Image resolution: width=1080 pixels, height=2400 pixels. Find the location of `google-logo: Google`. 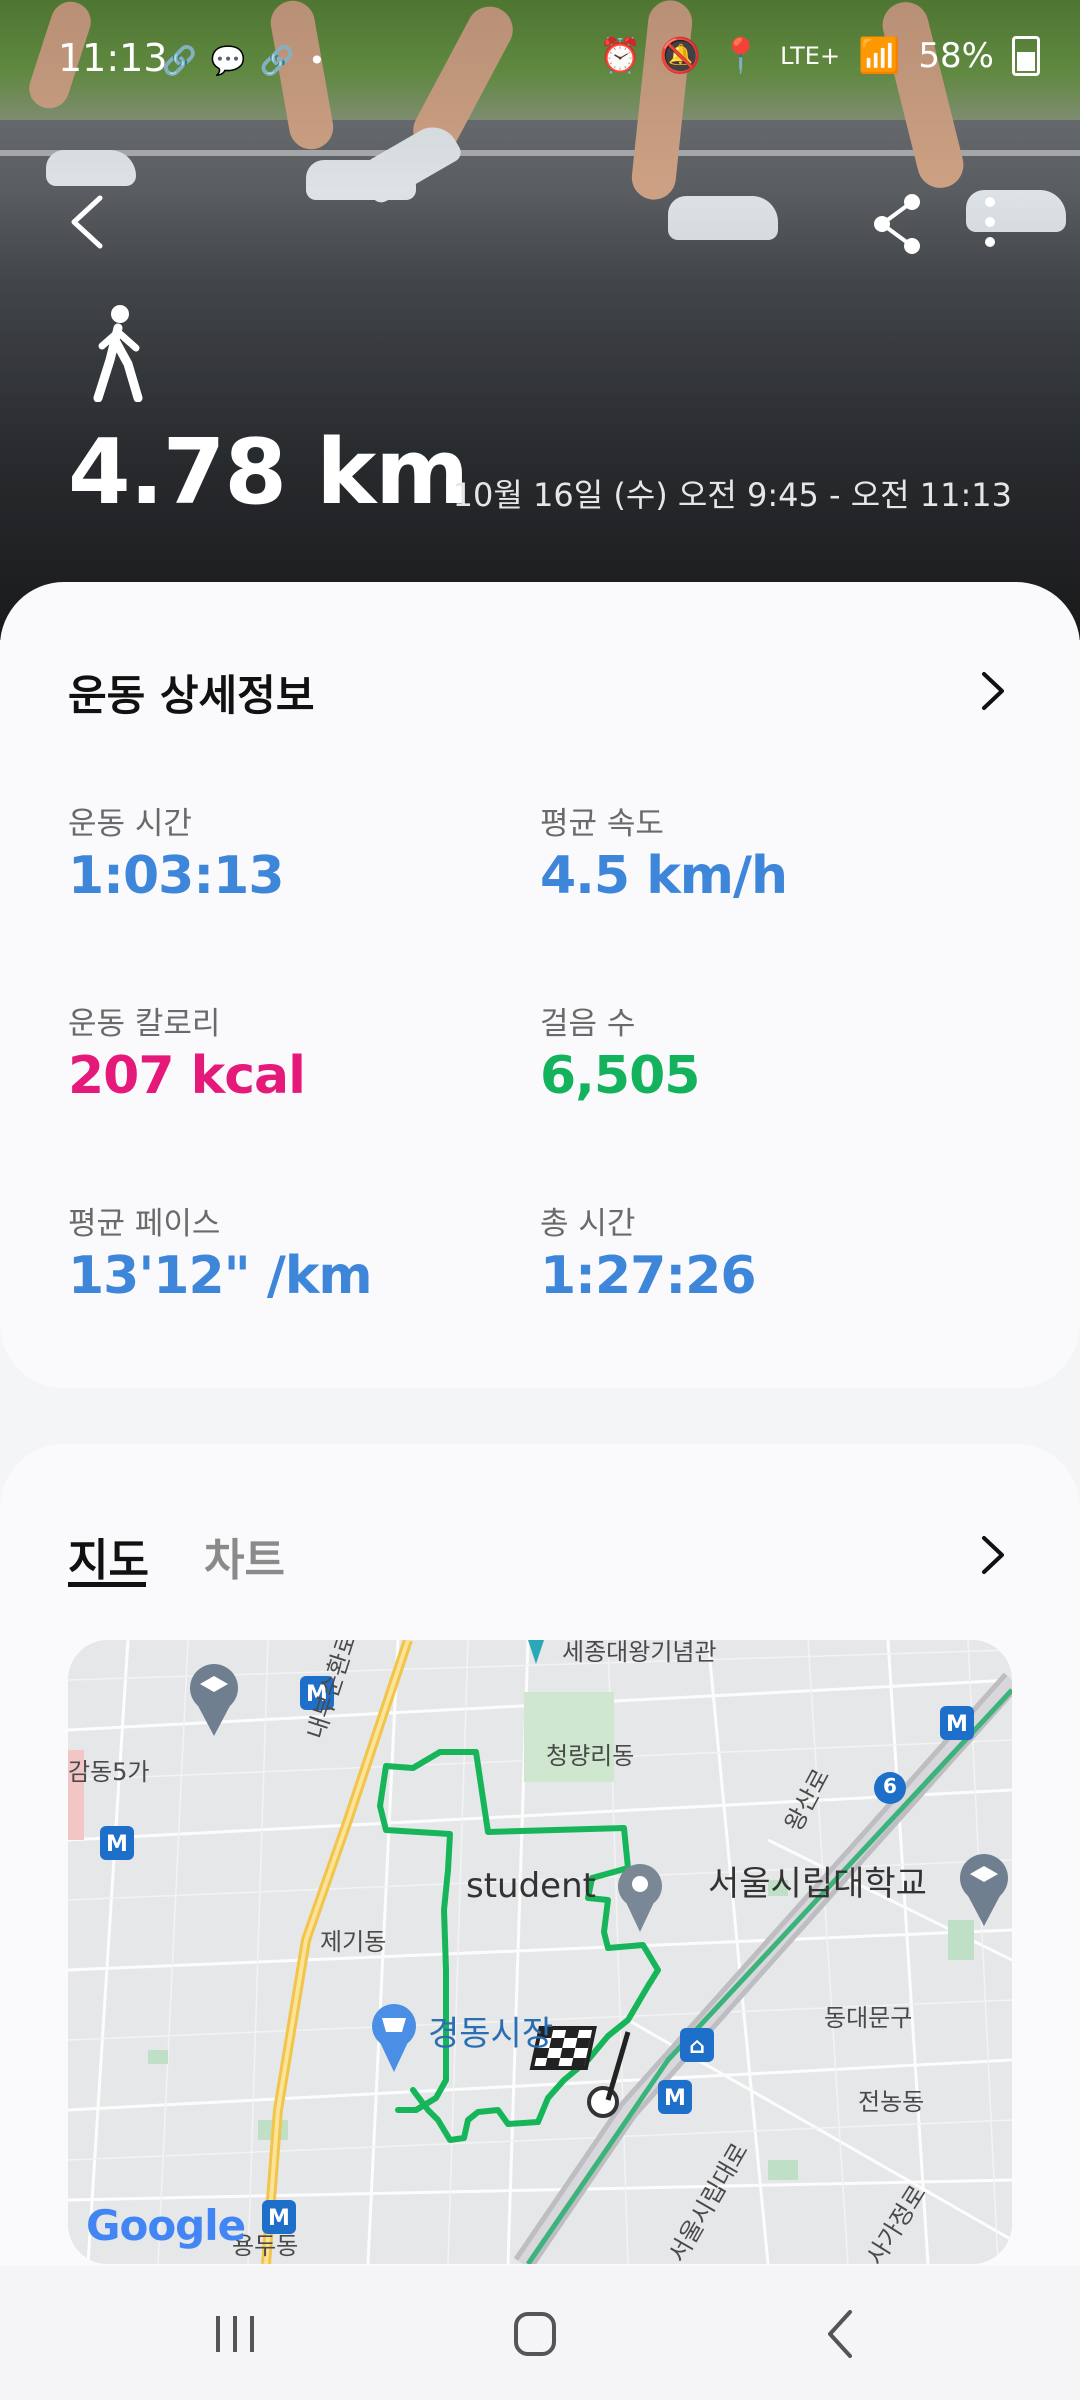

google-logo: Google is located at coordinates (166, 2225).